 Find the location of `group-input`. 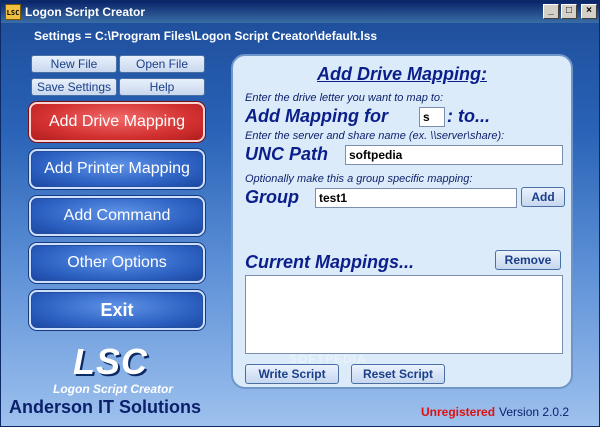

group-input is located at coordinates (416, 198).